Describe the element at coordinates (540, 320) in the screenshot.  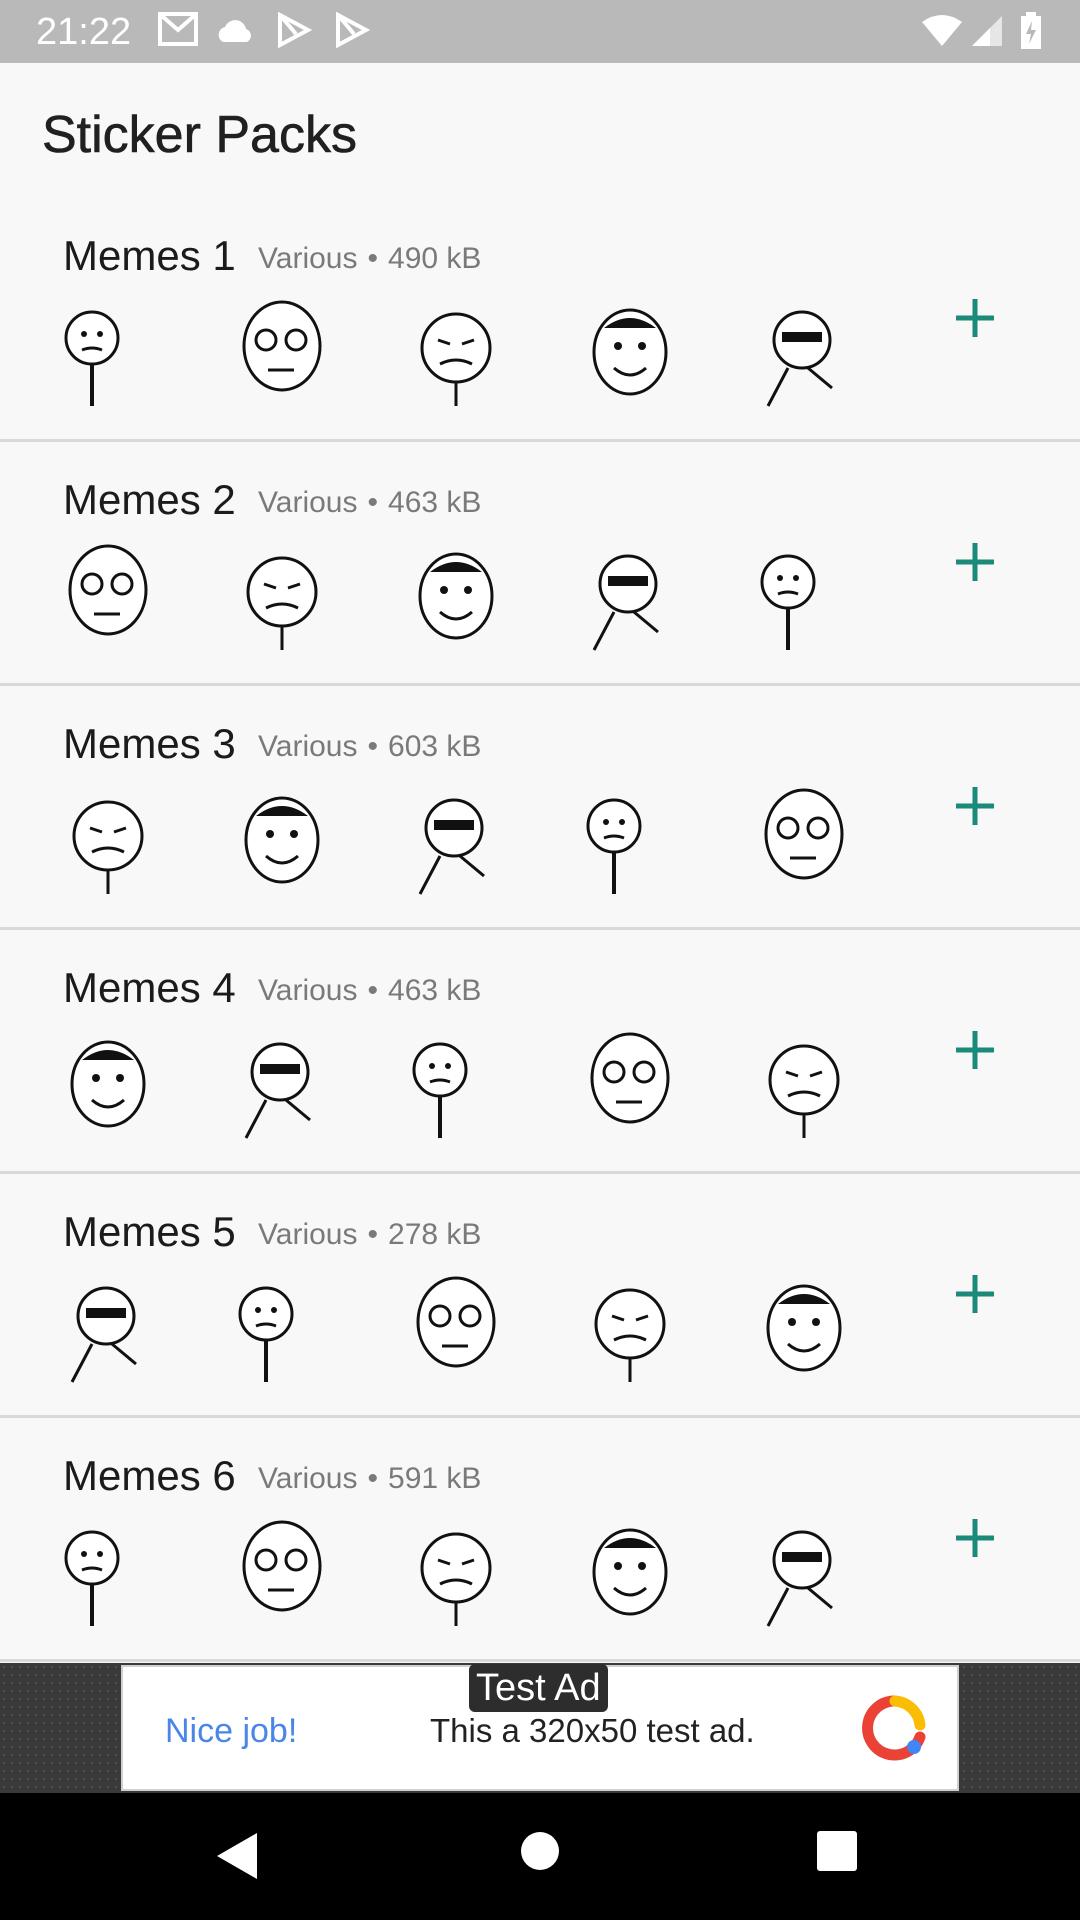
I see `sticker-pack-row: Memes 1 Various • 490 kB` at that location.